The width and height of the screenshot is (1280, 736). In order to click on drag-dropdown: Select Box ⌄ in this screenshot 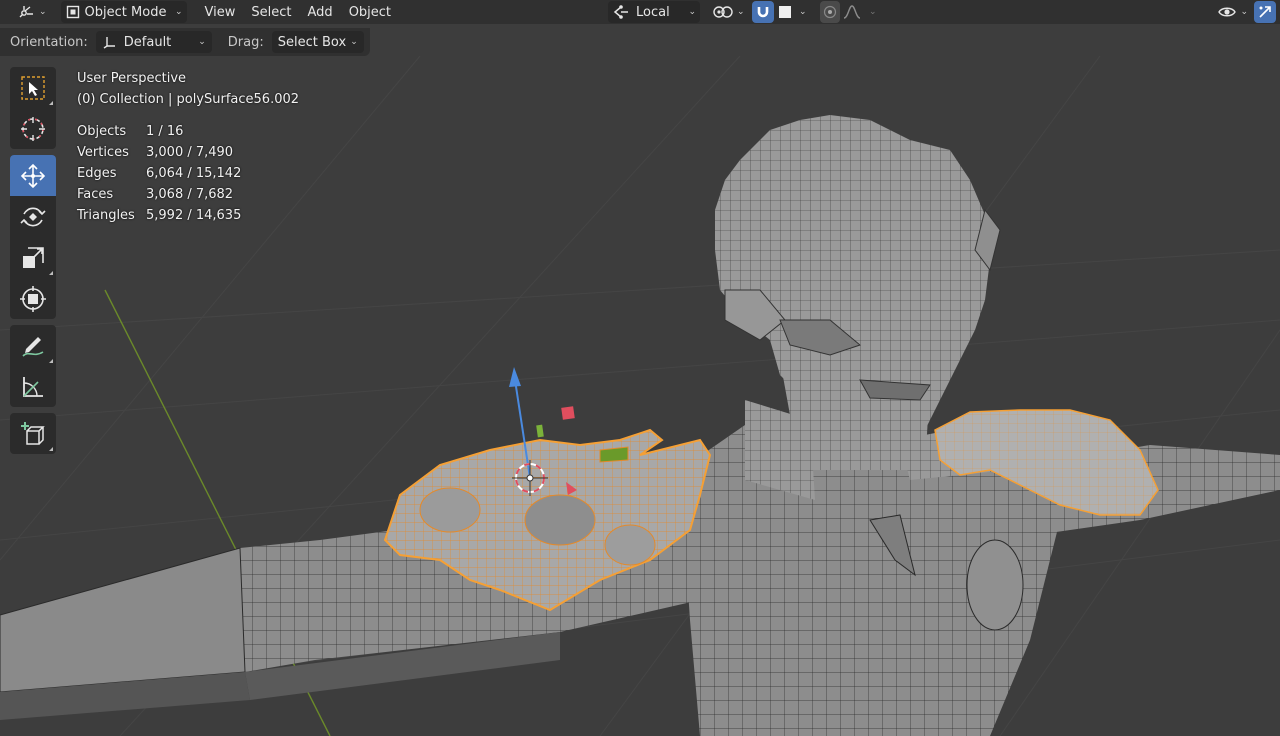, I will do `click(317, 42)`.